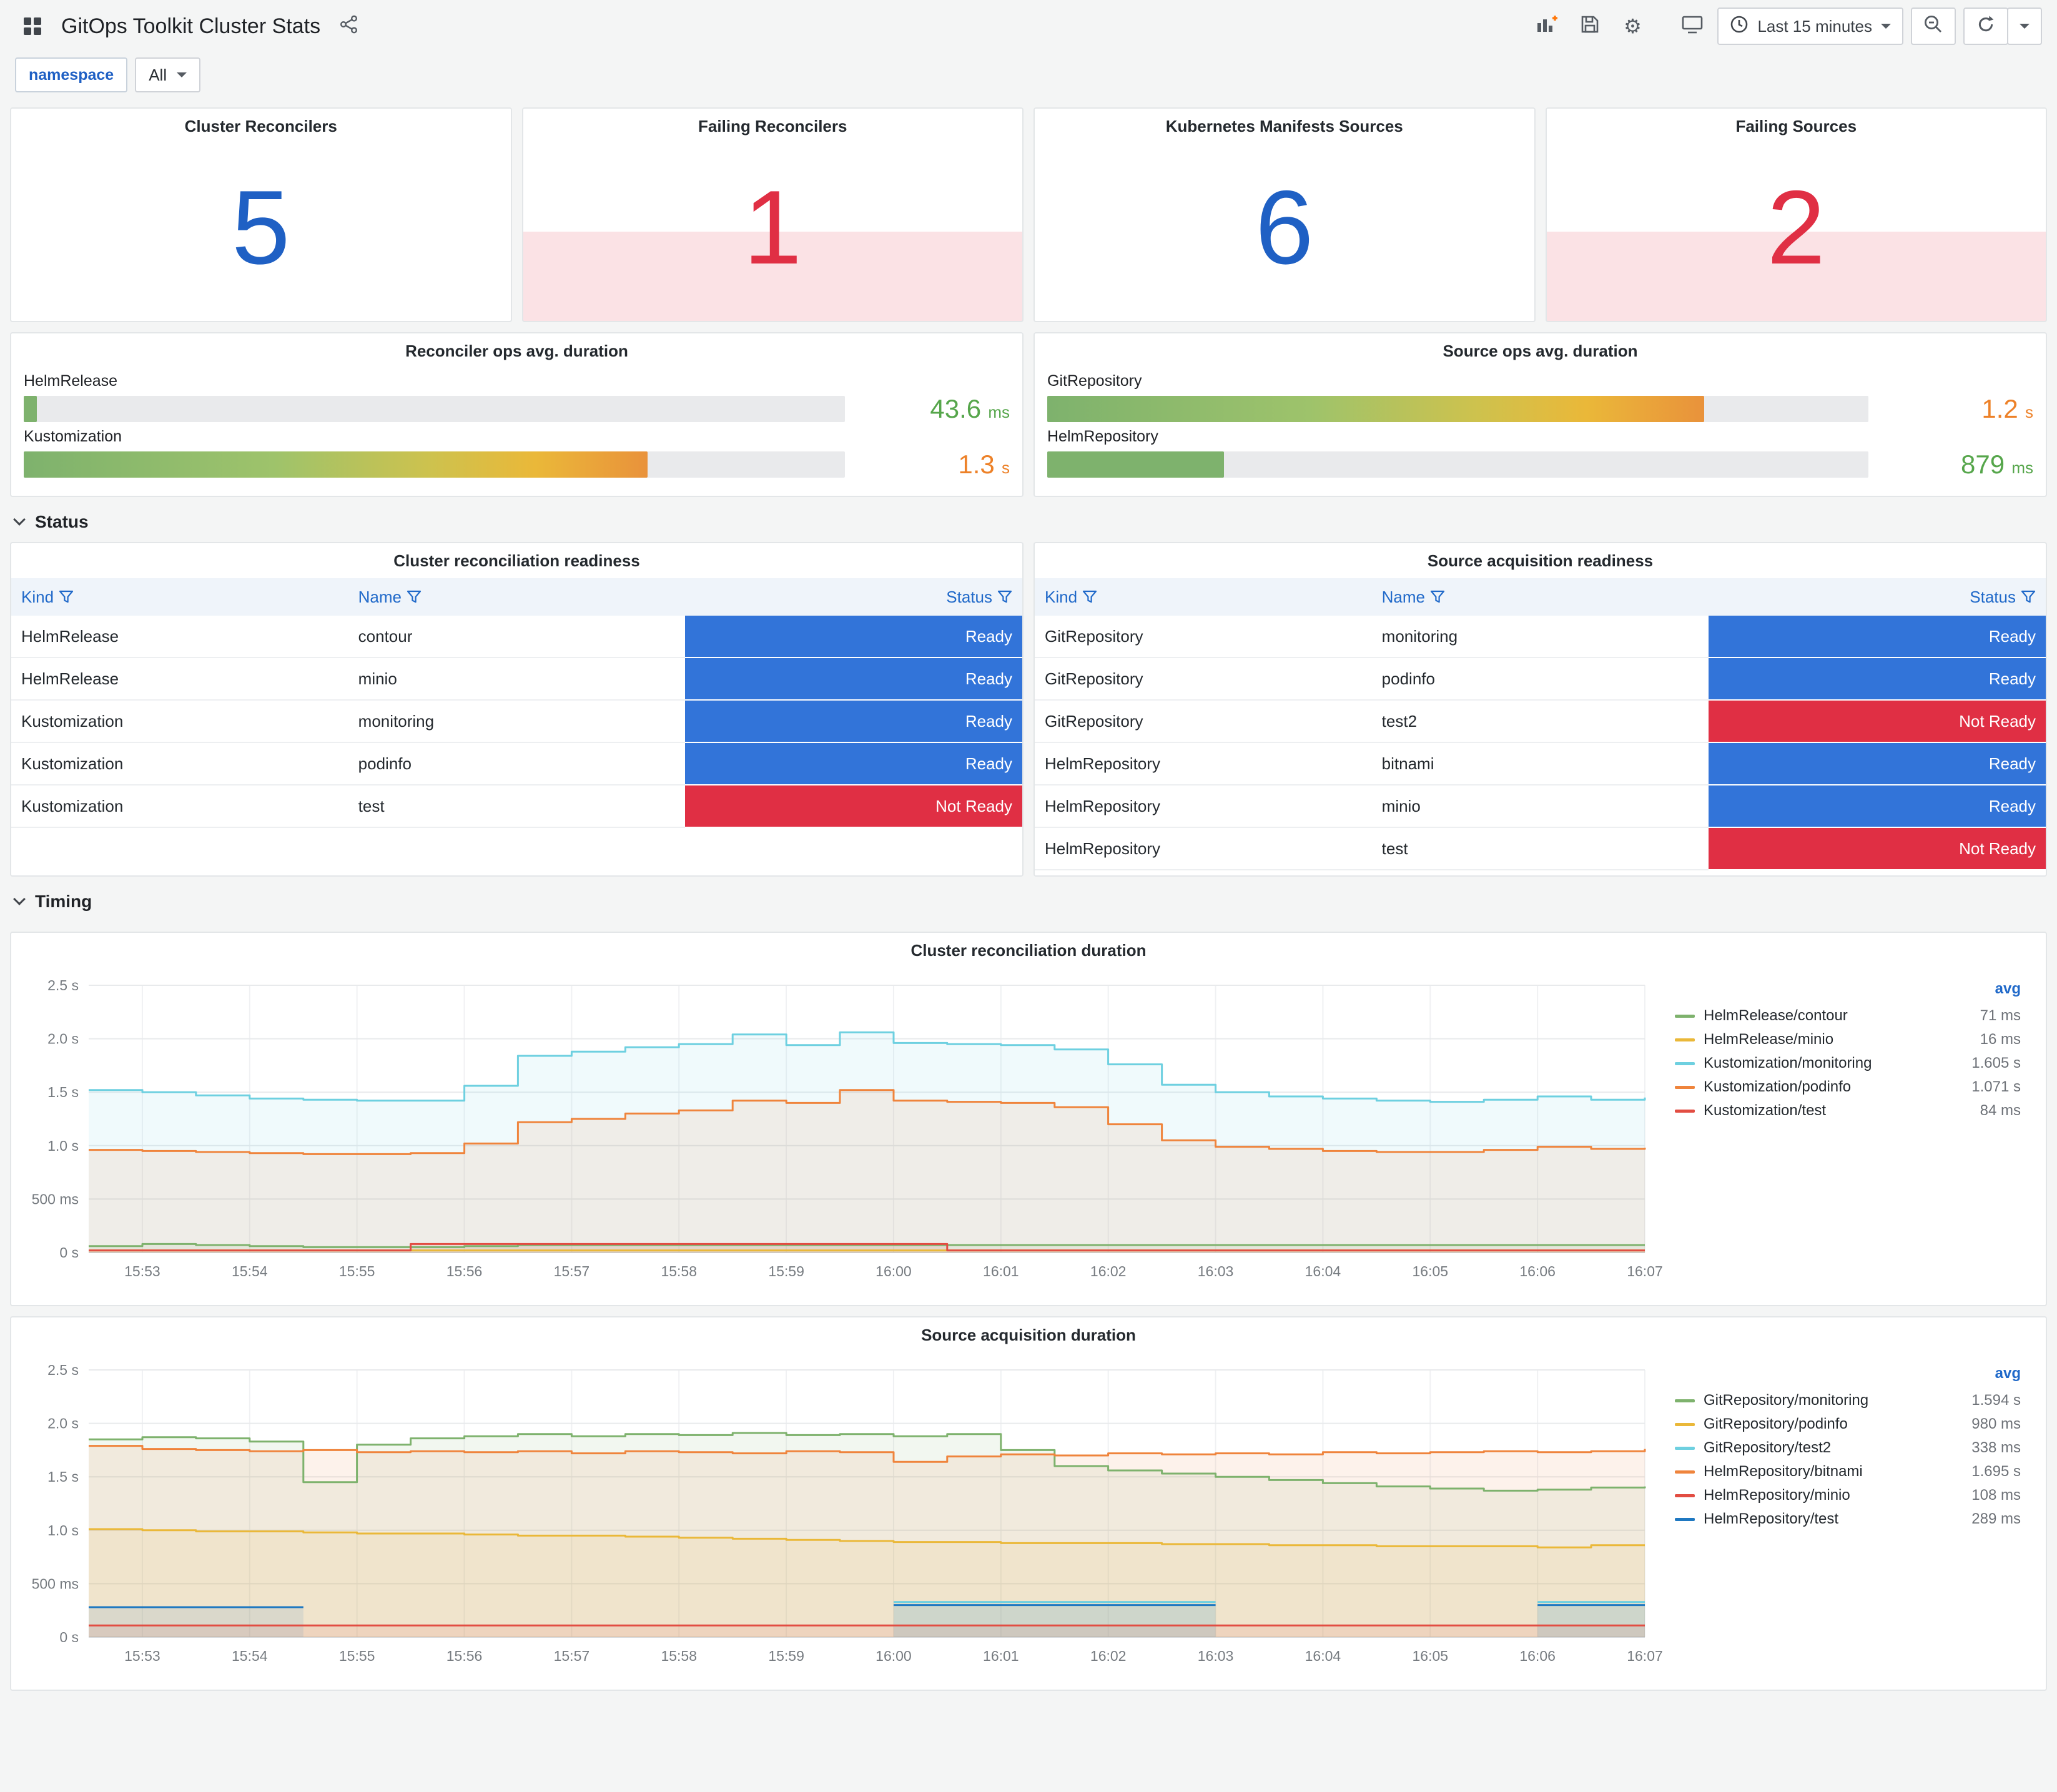 The height and width of the screenshot is (1792, 2057). I want to click on svg-text: 15:59, so click(786, 1271).